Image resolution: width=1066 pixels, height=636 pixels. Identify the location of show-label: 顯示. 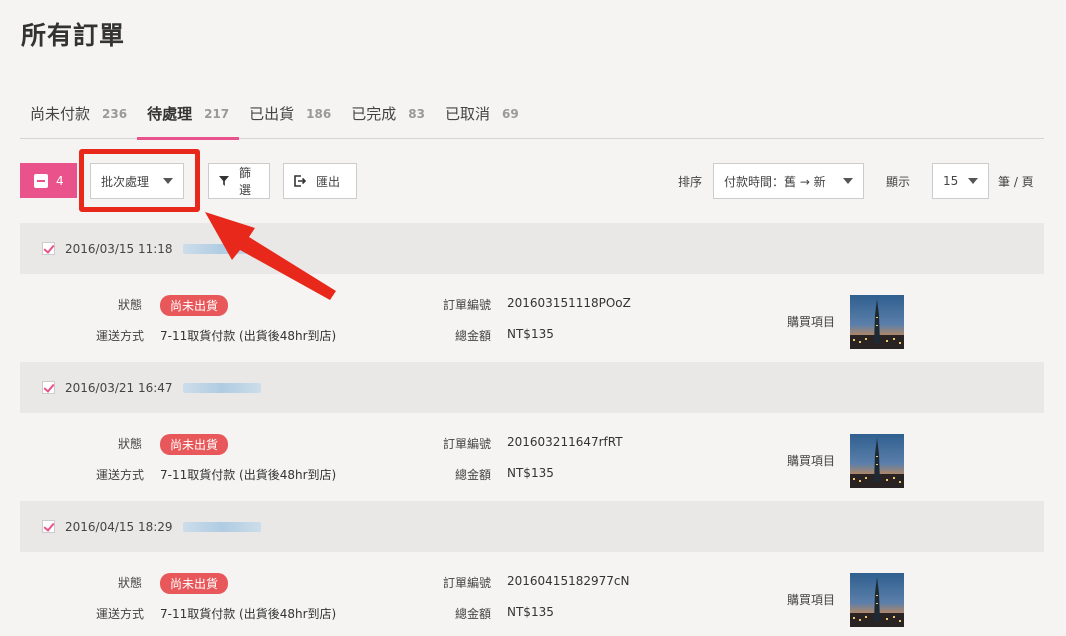
(898, 182).